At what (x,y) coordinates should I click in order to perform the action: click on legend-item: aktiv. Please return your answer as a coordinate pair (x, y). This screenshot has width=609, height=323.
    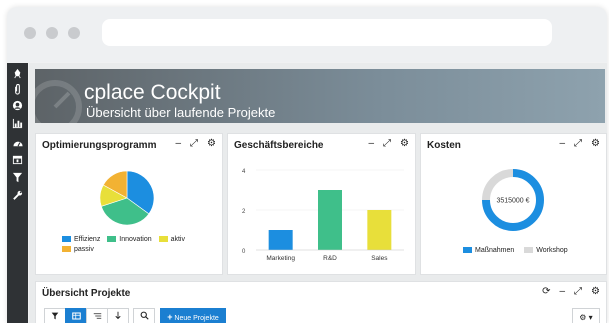
    Looking at the image, I should click on (171, 239).